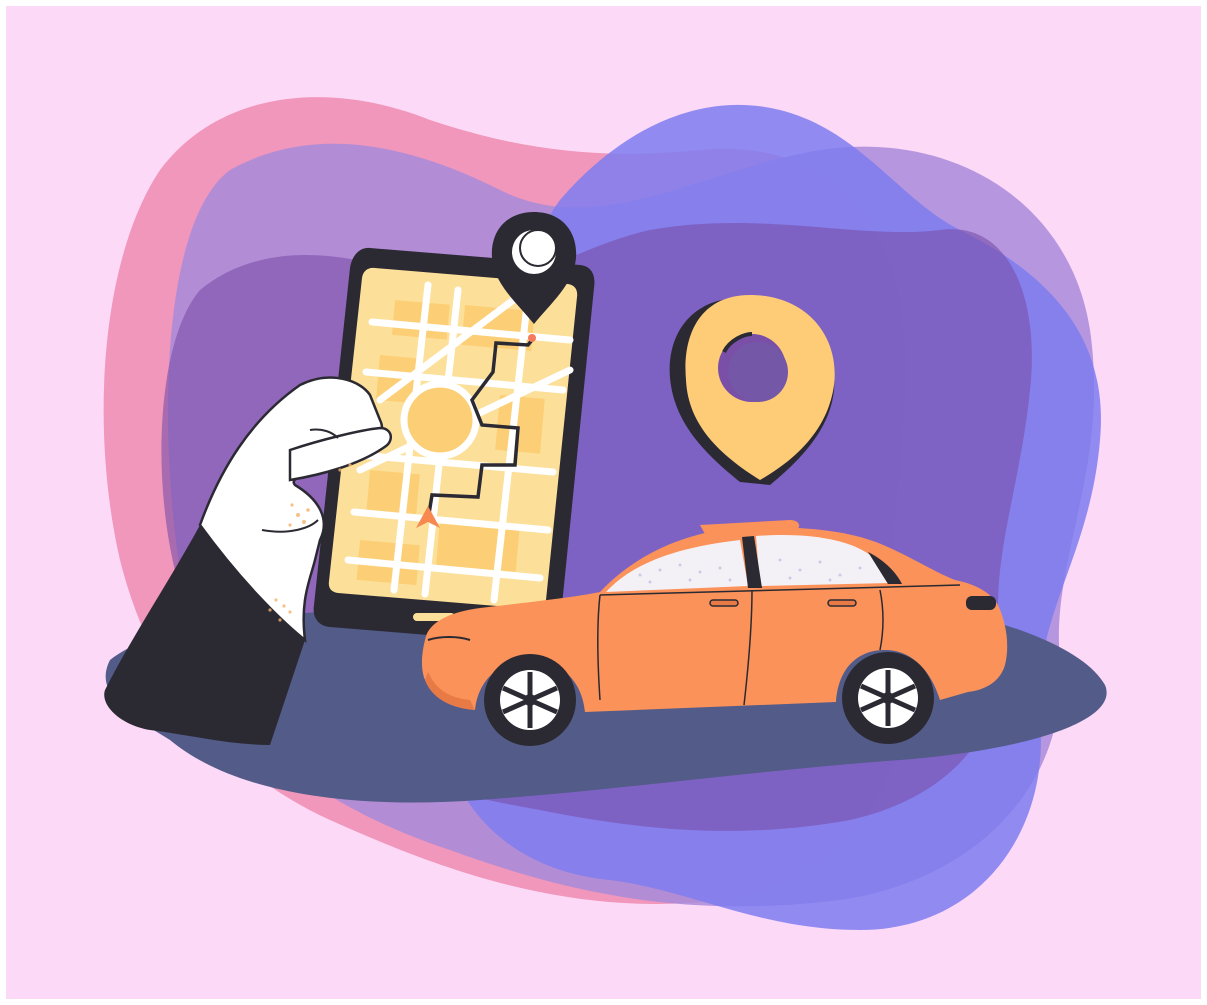 The height and width of the screenshot is (1005, 1207). Describe the element at coordinates (530, 700) in the screenshot. I see `wheel-rear` at that location.